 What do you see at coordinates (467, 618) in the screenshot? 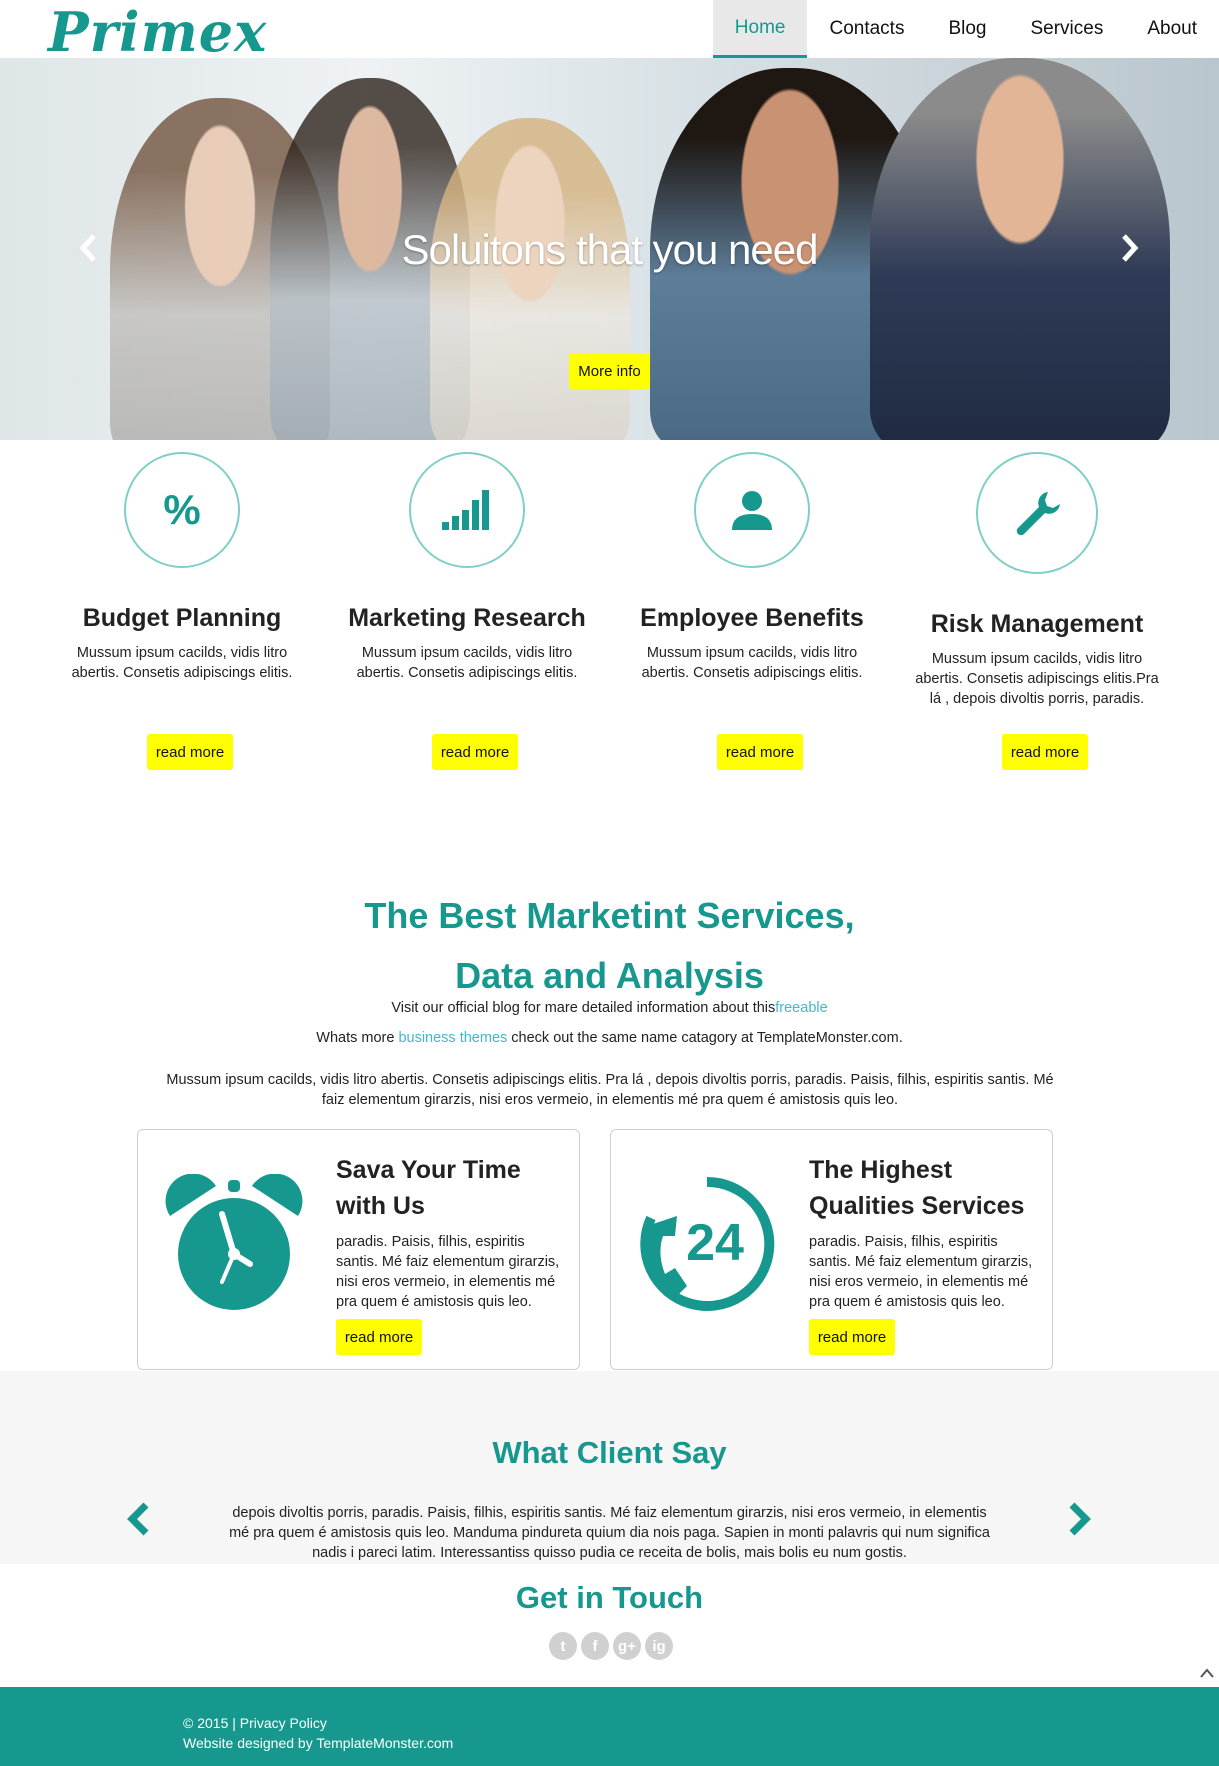
I see `feature-title: Marketing Research` at bounding box center [467, 618].